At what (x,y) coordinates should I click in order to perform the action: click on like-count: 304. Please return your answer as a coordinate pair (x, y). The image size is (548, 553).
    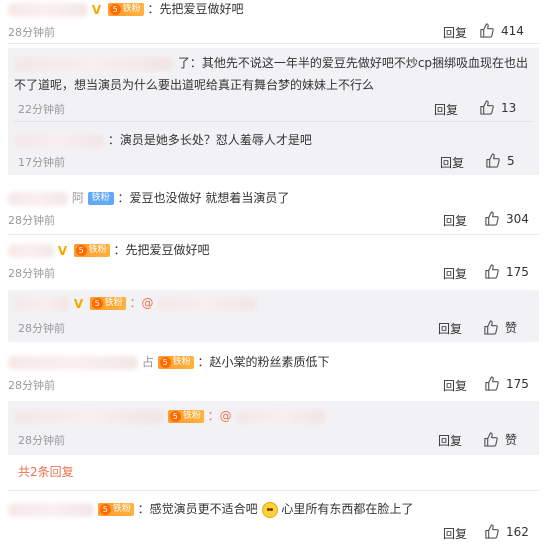
    Looking at the image, I should click on (517, 218).